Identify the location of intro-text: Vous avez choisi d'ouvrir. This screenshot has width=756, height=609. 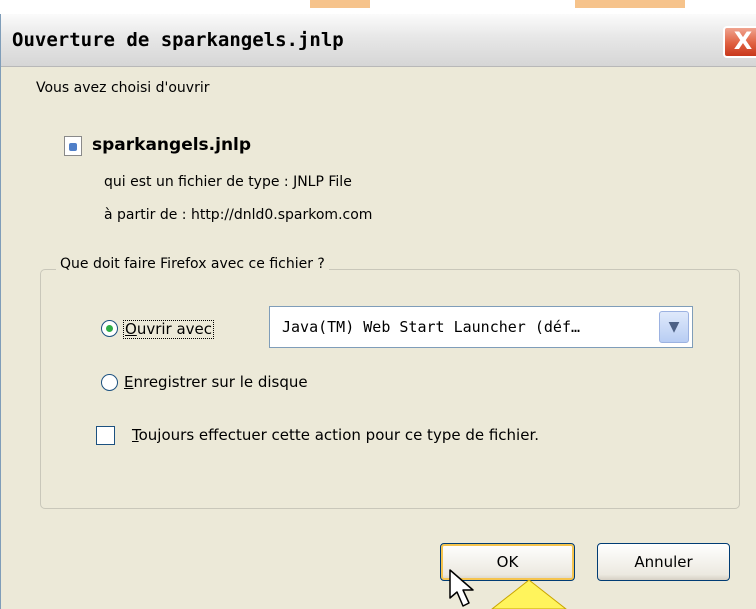
(123, 88).